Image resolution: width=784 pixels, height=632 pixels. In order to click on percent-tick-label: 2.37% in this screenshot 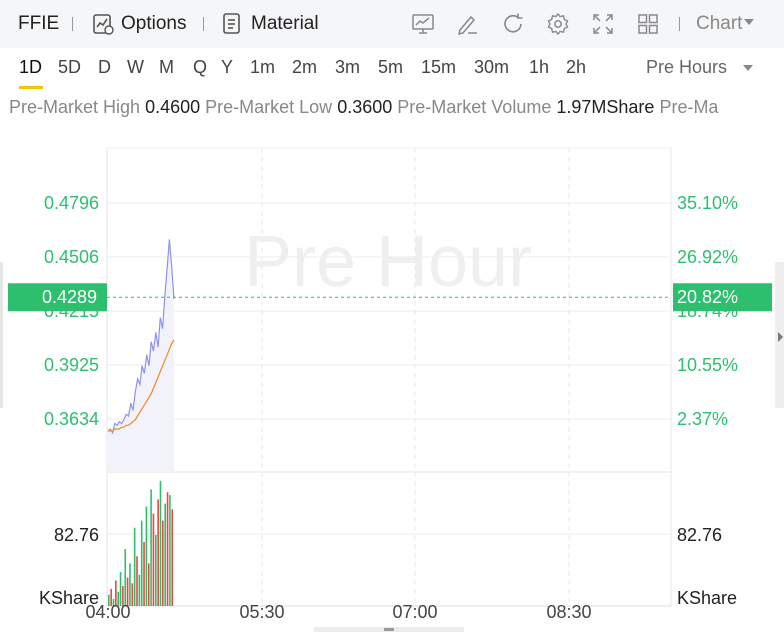, I will do `click(702, 419)`.